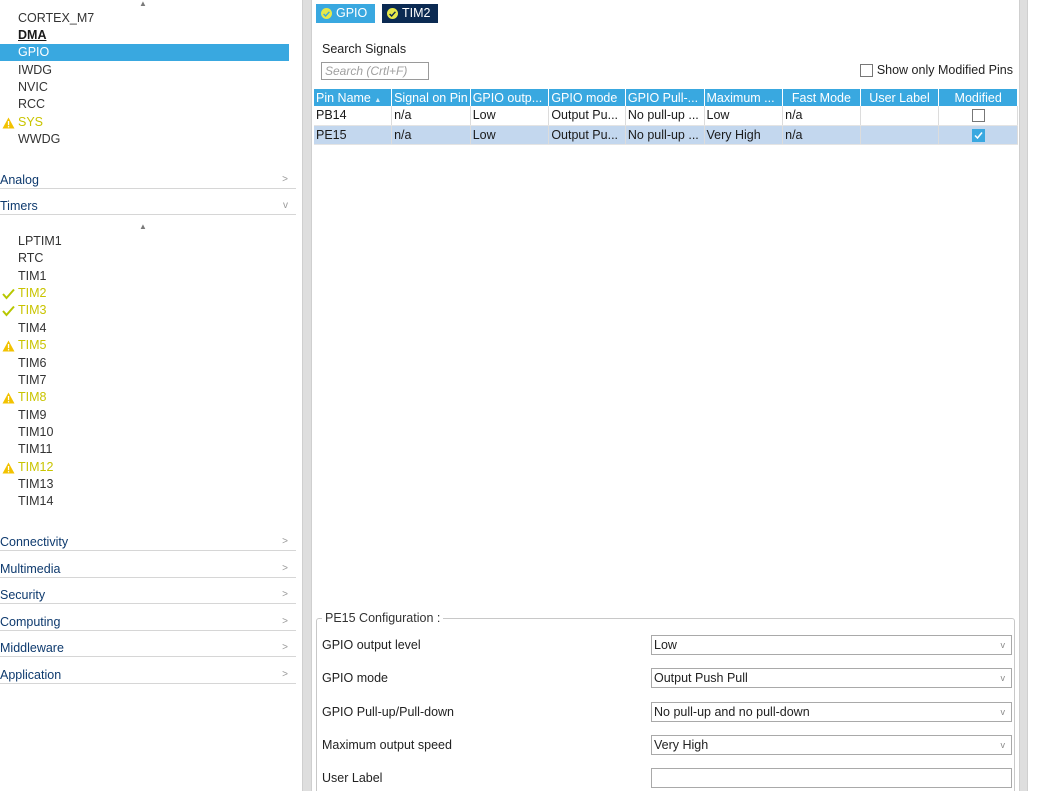 Image resolution: width=1048 pixels, height=791 pixels. Describe the element at coordinates (148, 202) in the screenshot. I see `category-timers: Timers v` at that location.